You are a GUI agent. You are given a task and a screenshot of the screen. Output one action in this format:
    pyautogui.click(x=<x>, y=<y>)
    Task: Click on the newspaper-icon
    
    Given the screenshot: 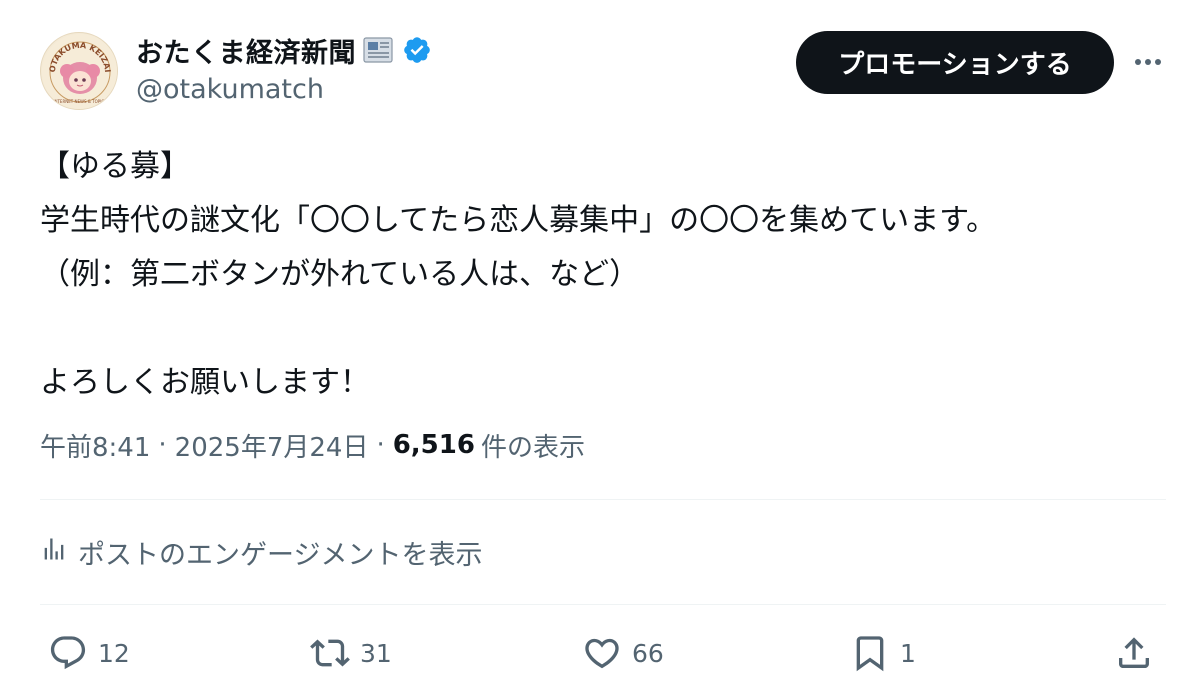 What is the action you would take?
    pyautogui.click(x=379, y=50)
    